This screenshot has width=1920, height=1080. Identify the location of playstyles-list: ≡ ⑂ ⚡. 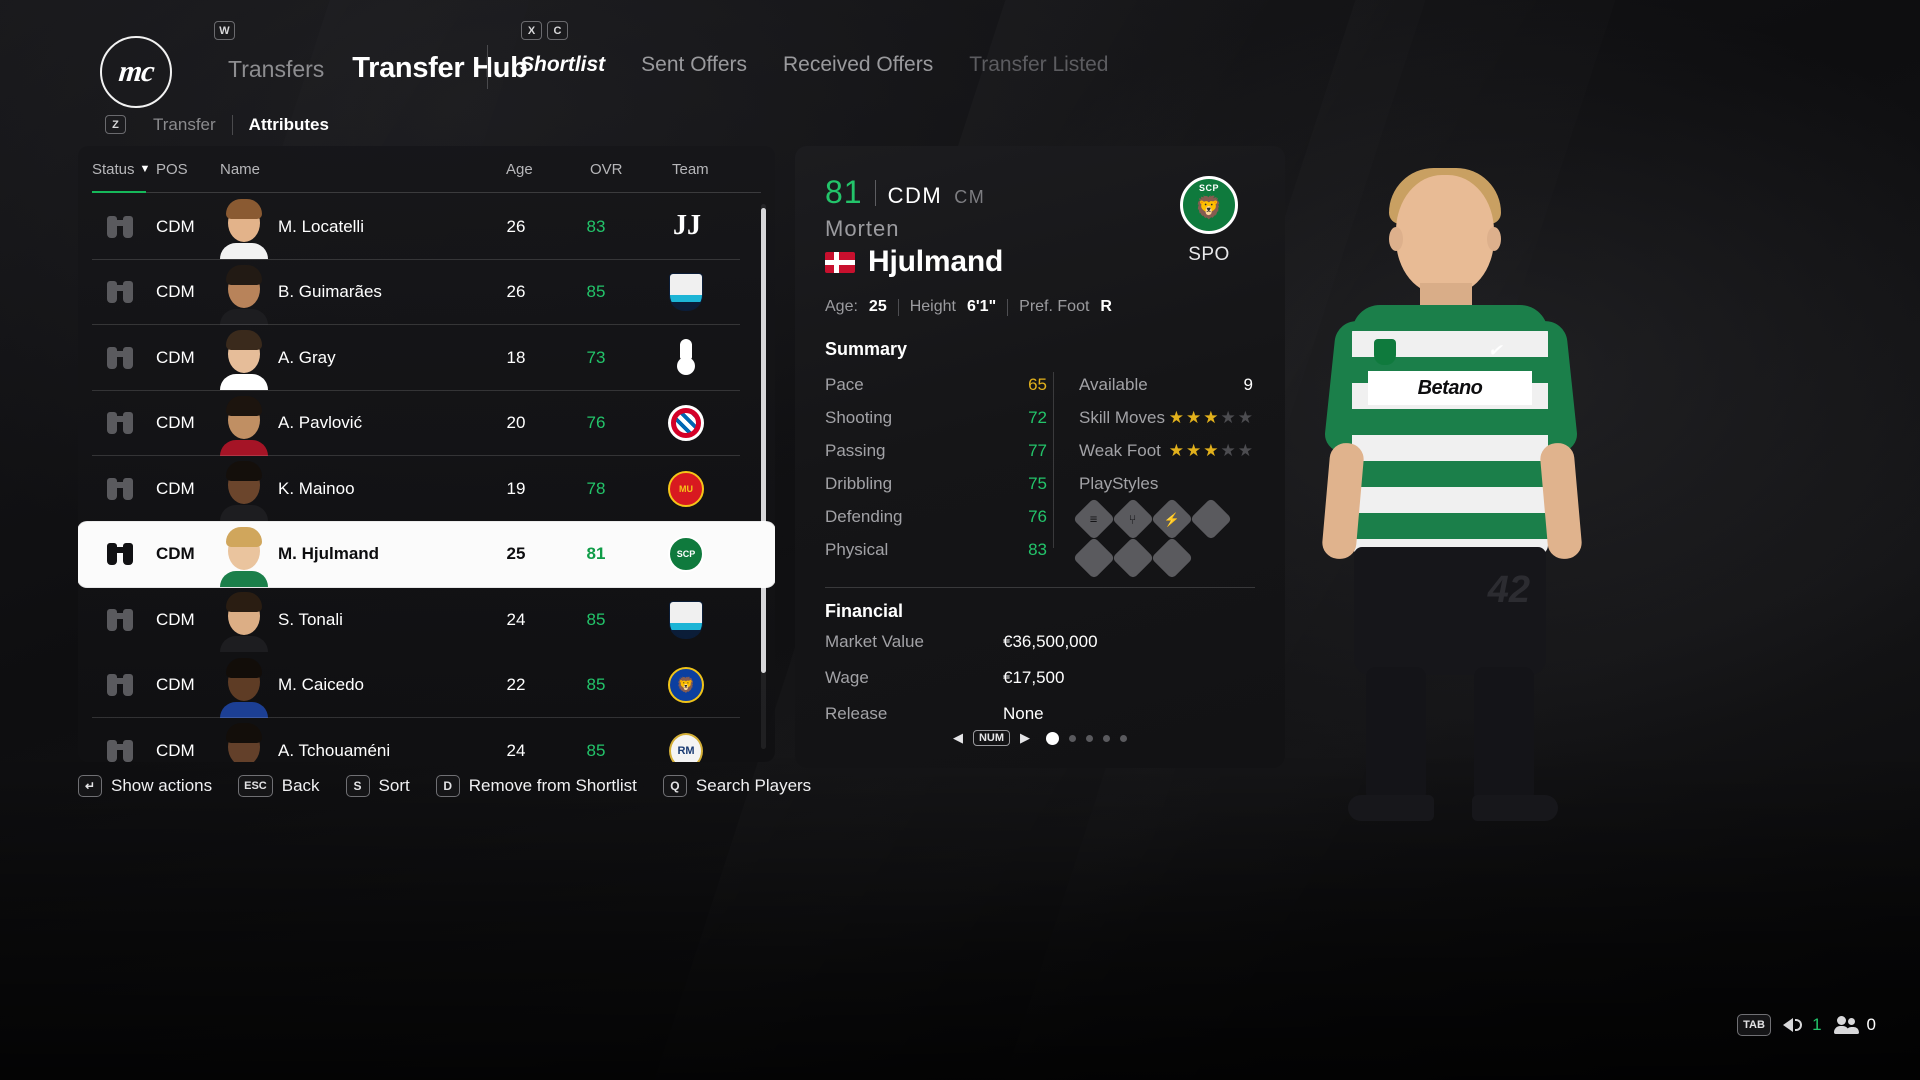
(1155, 538).